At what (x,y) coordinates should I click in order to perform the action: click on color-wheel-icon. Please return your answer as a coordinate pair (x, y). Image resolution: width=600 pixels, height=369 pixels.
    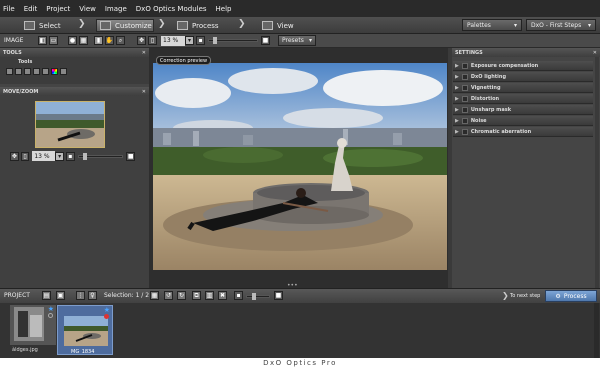
    Looking at the image, I should click on (54, 71).